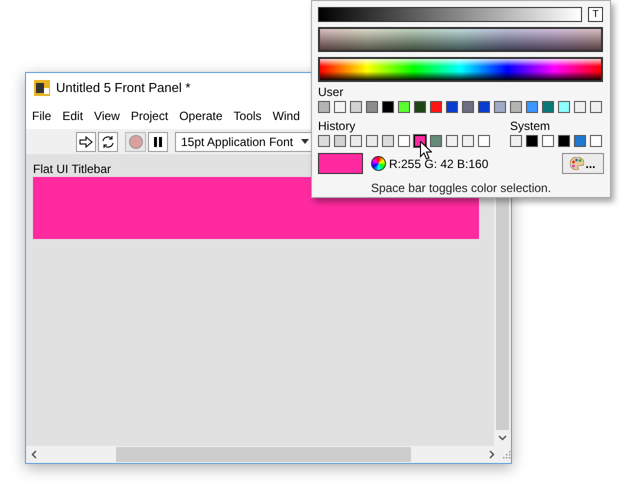  What do you see at coordinates (461, 188) in the screenshot?
I see `hint-text: Space bar toggles color selection.` at bounding box center [461, 188].